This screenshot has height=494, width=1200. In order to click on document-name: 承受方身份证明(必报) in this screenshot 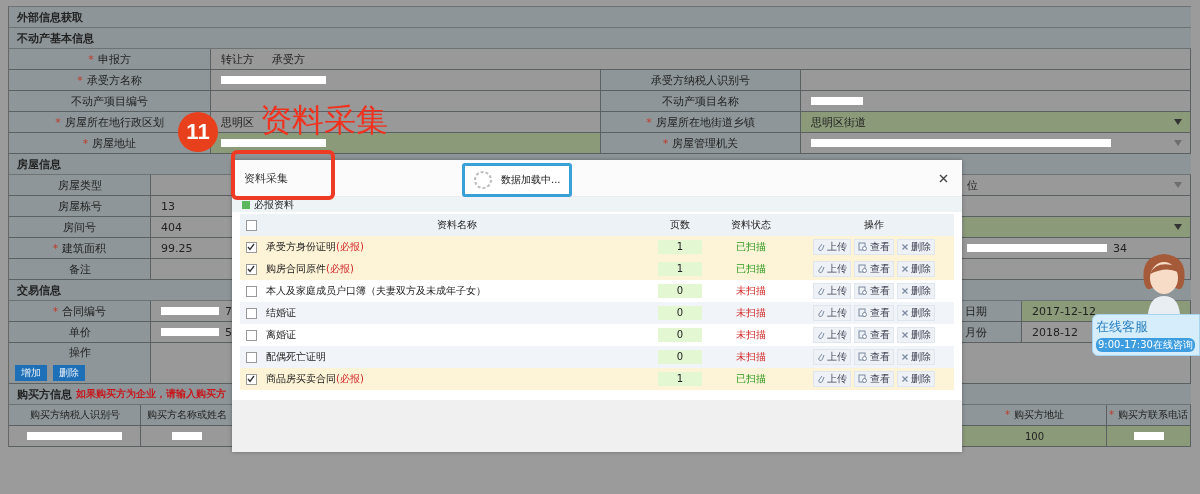, I will do `click(315, 246)`.